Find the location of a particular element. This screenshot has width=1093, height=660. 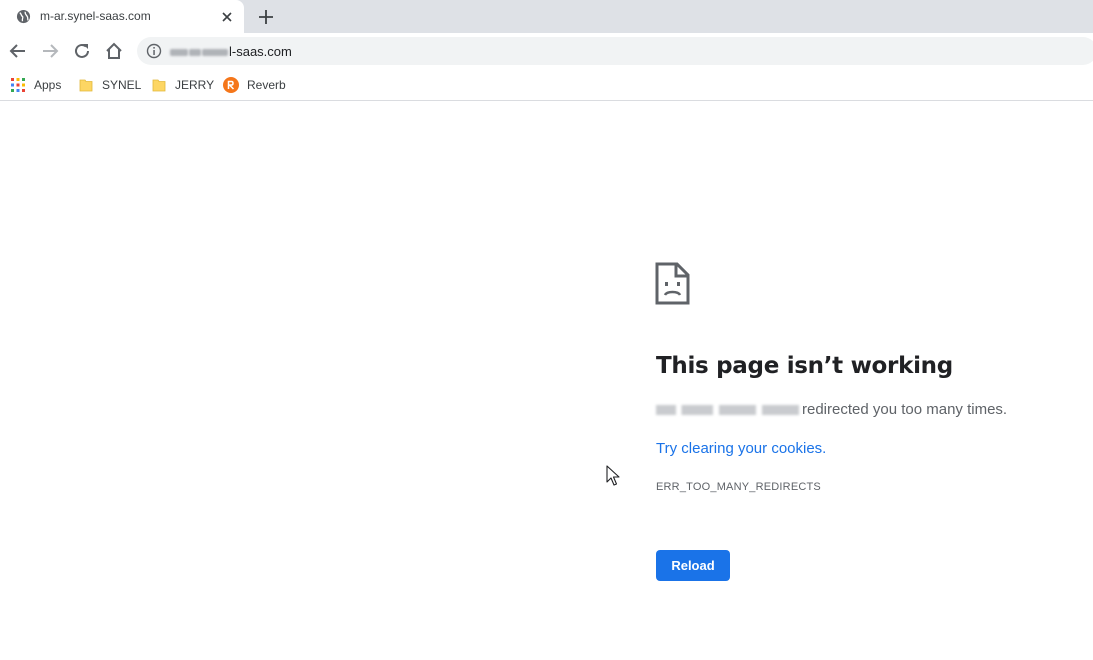

globe-icon is located at coordinates (23, 16).